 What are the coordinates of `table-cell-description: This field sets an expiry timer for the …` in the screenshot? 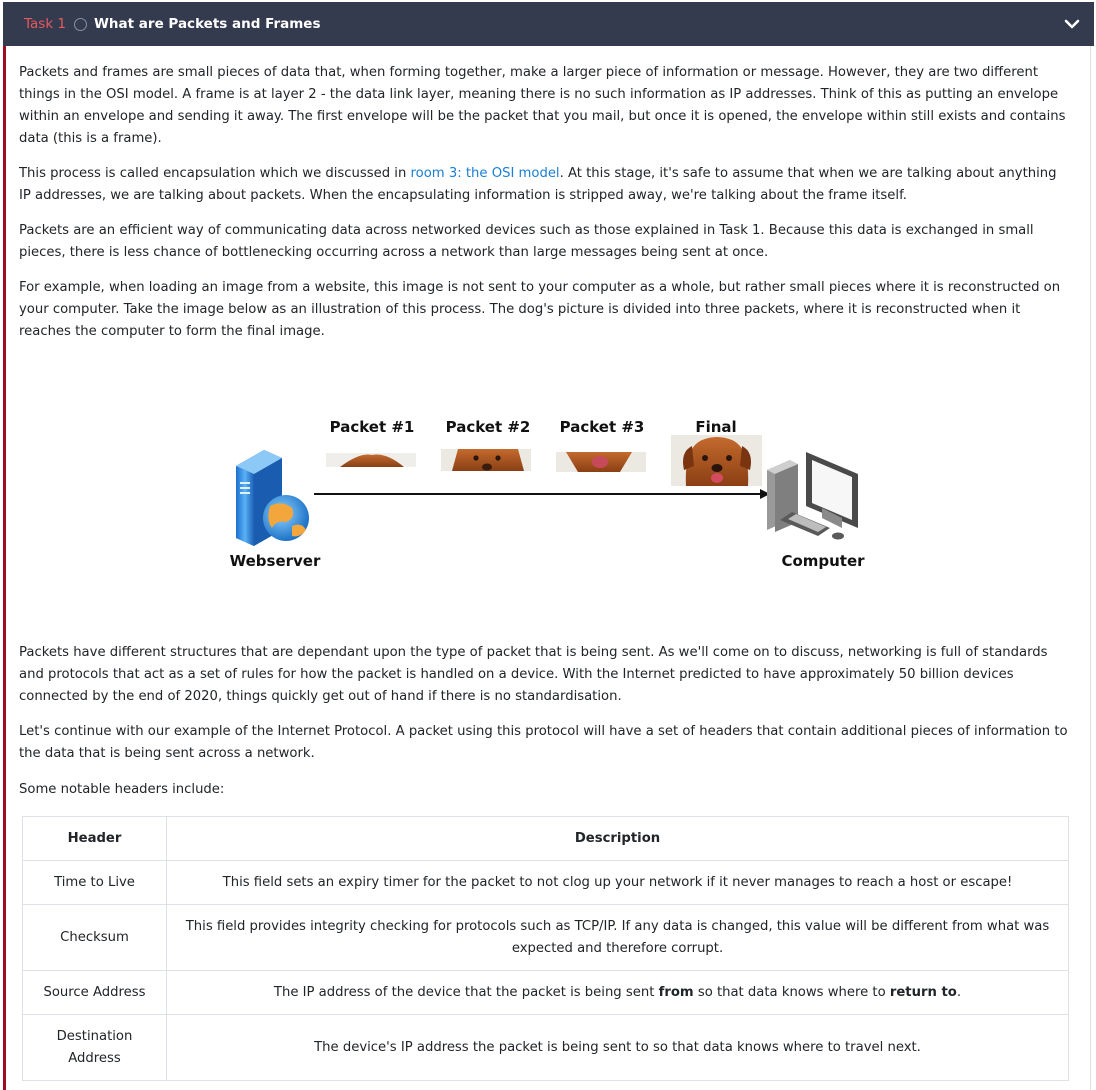 It's located at (617, 882).